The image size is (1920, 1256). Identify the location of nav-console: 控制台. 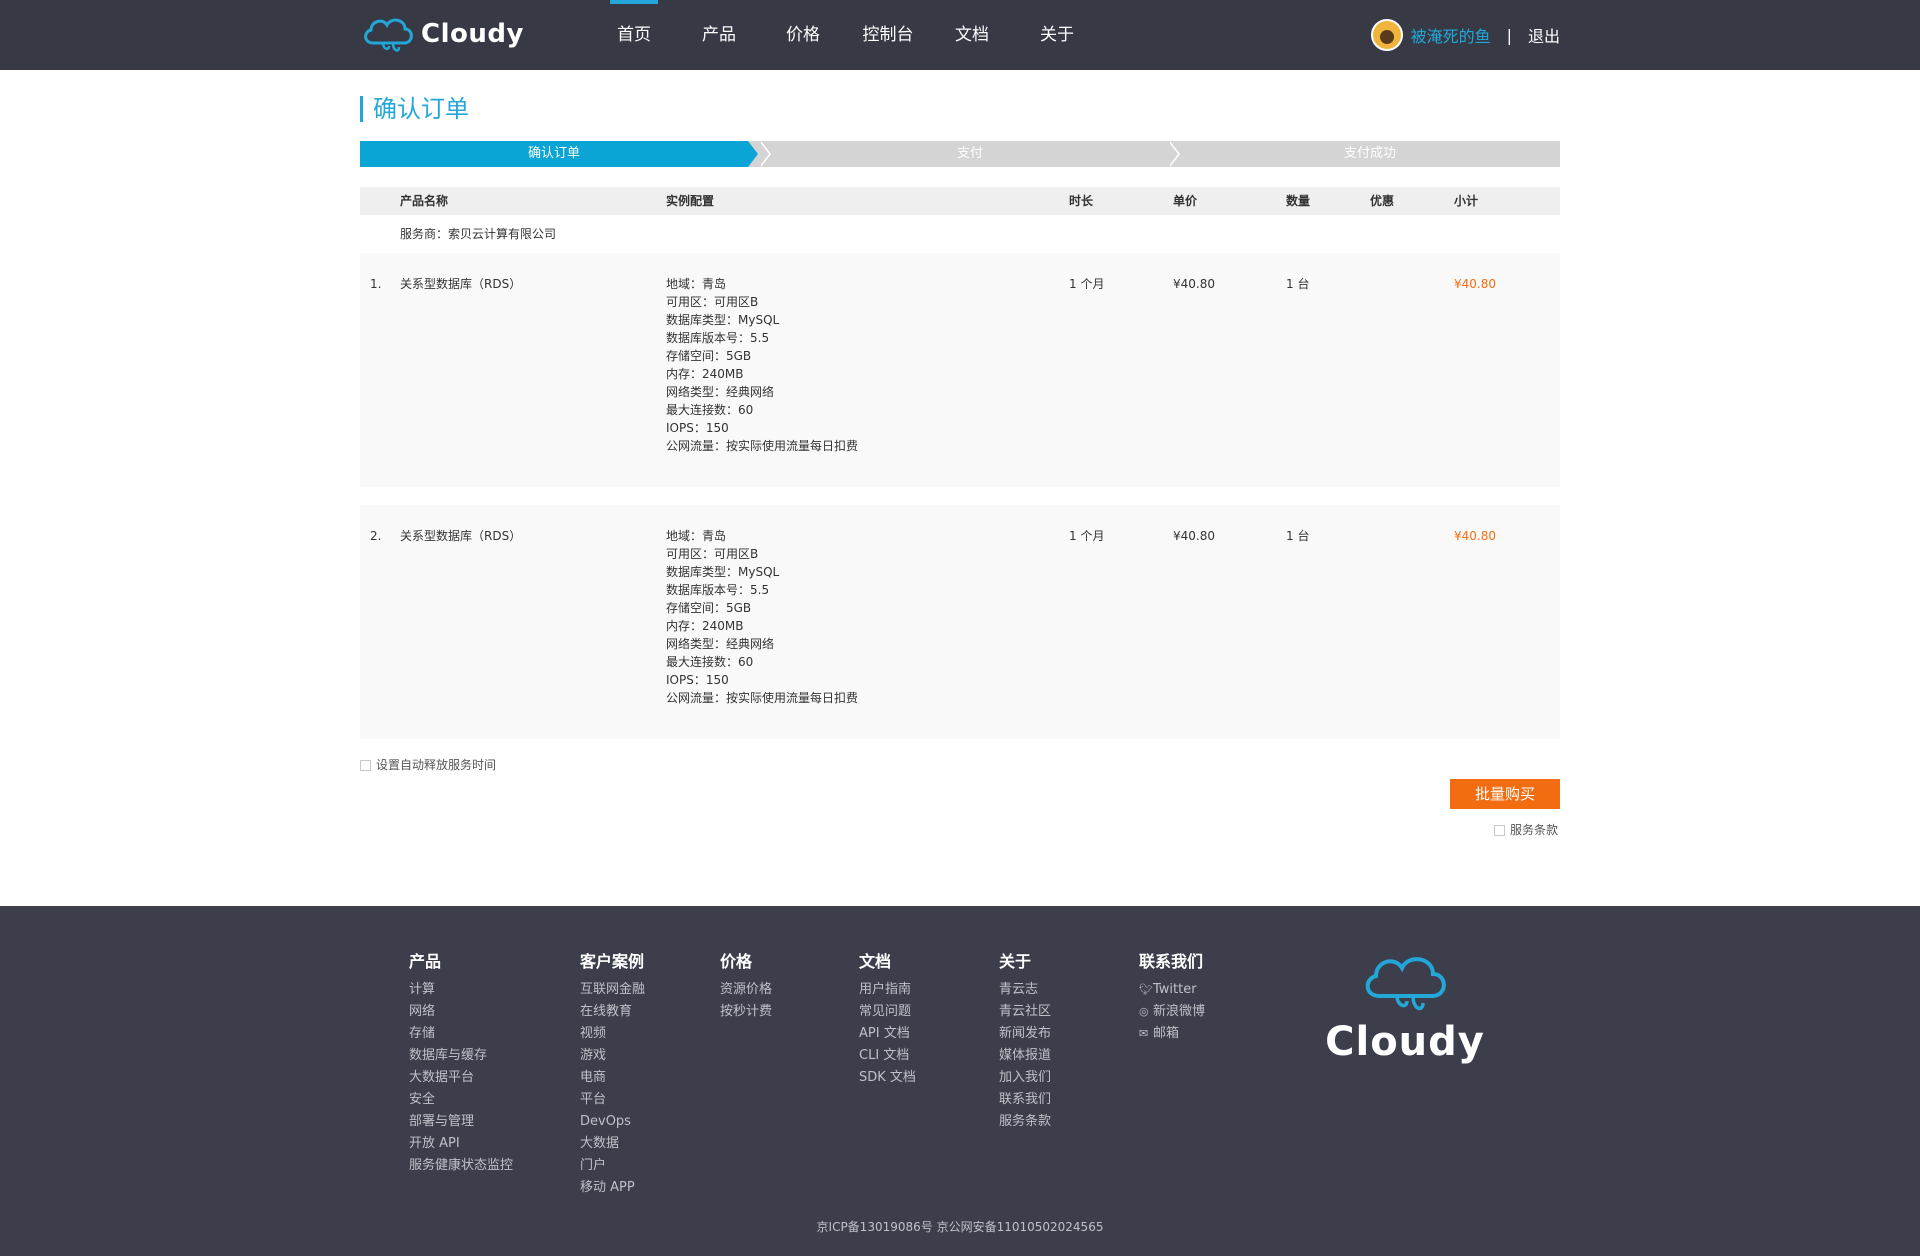
(888, 35).